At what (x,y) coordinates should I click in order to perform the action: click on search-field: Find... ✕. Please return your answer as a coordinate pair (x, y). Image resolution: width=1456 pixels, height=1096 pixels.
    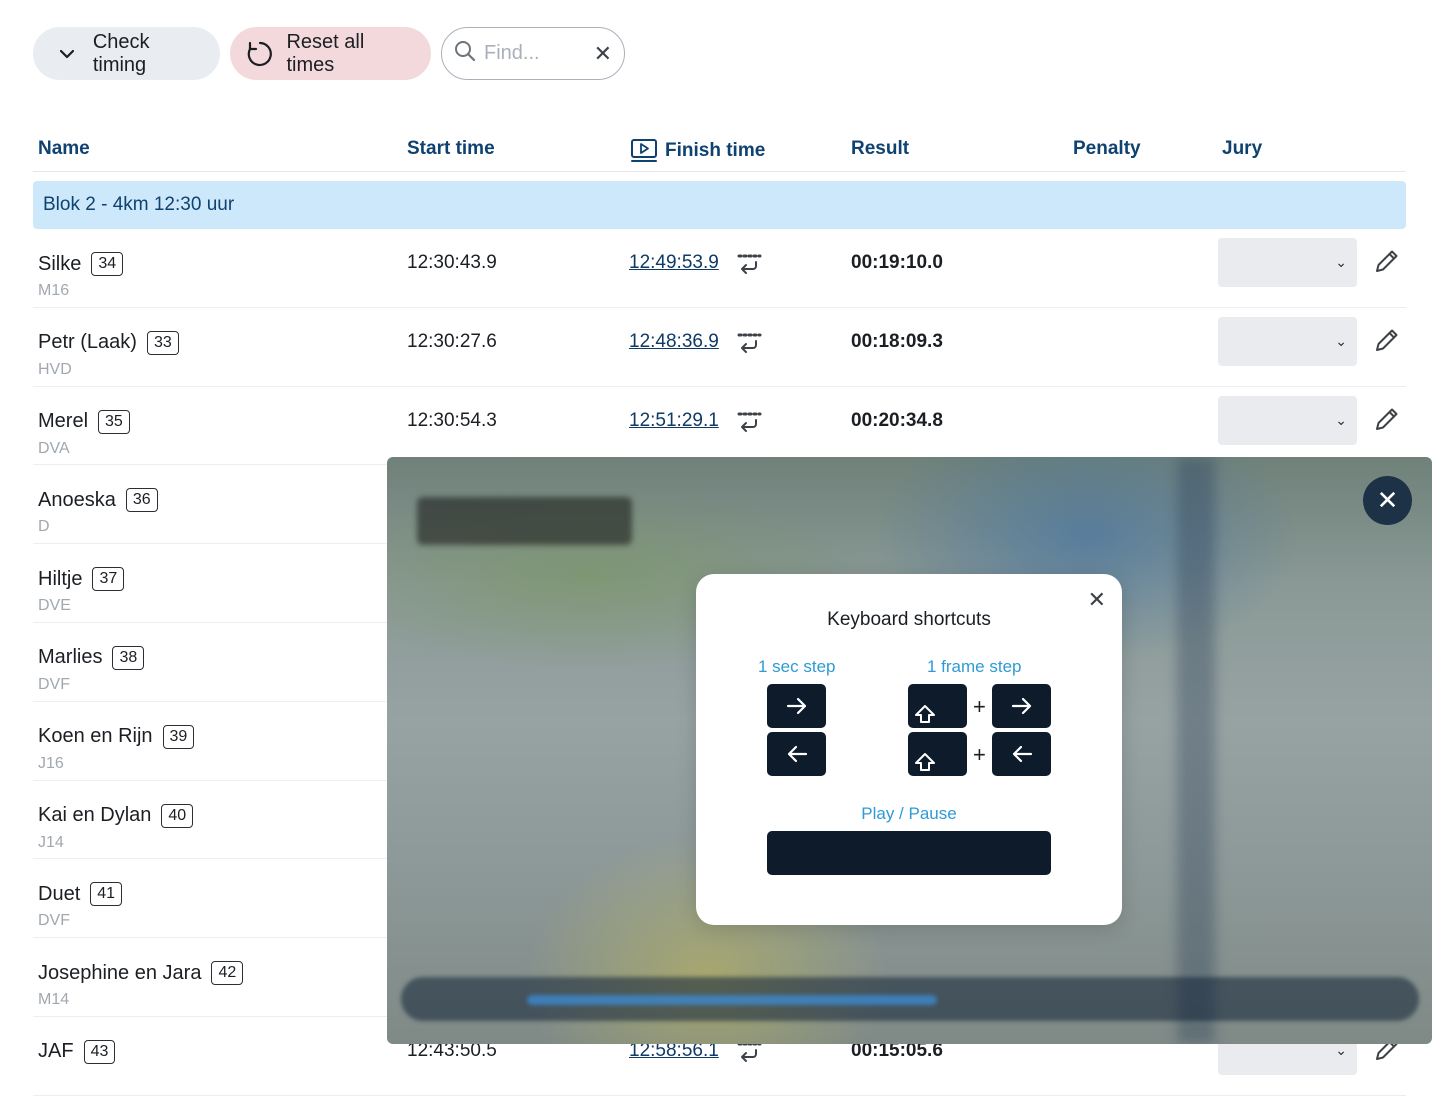
    Looking at the image, I should click on (533, 53).